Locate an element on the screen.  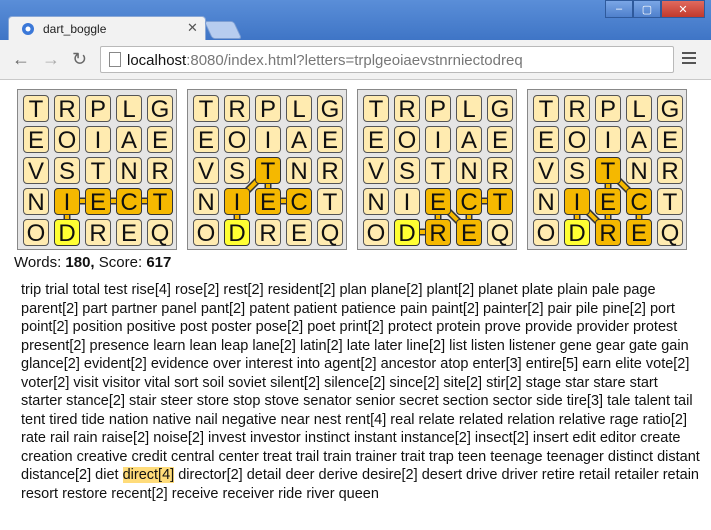
word-item: rise[4] is located at coordinates (151, 290).